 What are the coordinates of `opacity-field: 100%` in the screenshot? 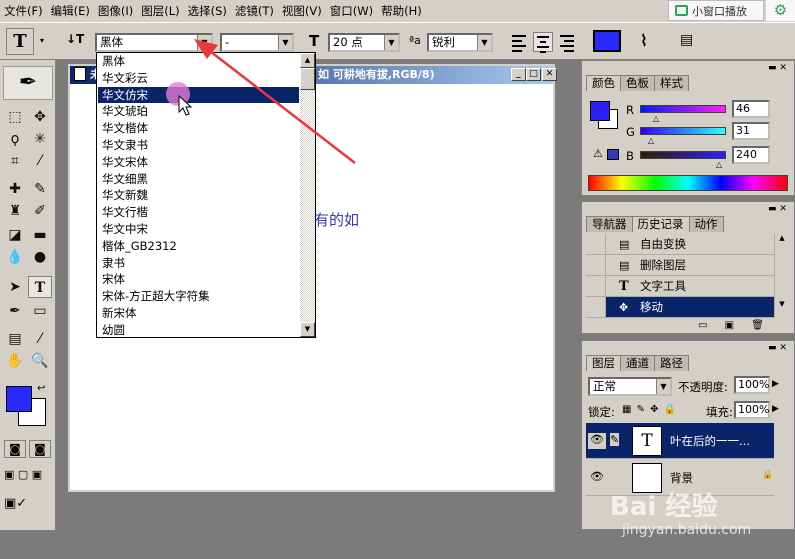 It's located at (752, 385).